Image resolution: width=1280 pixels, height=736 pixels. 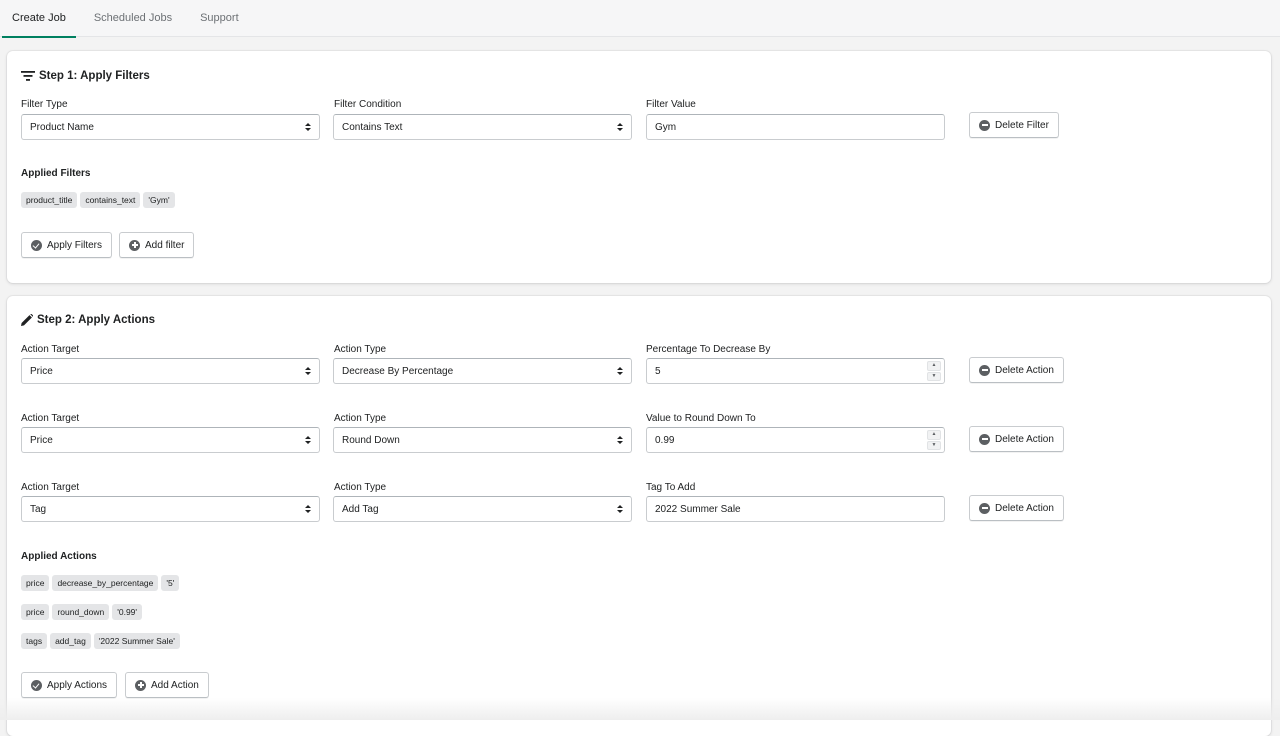 I want to click on action-chip: '5', so click(x=170, y=583).